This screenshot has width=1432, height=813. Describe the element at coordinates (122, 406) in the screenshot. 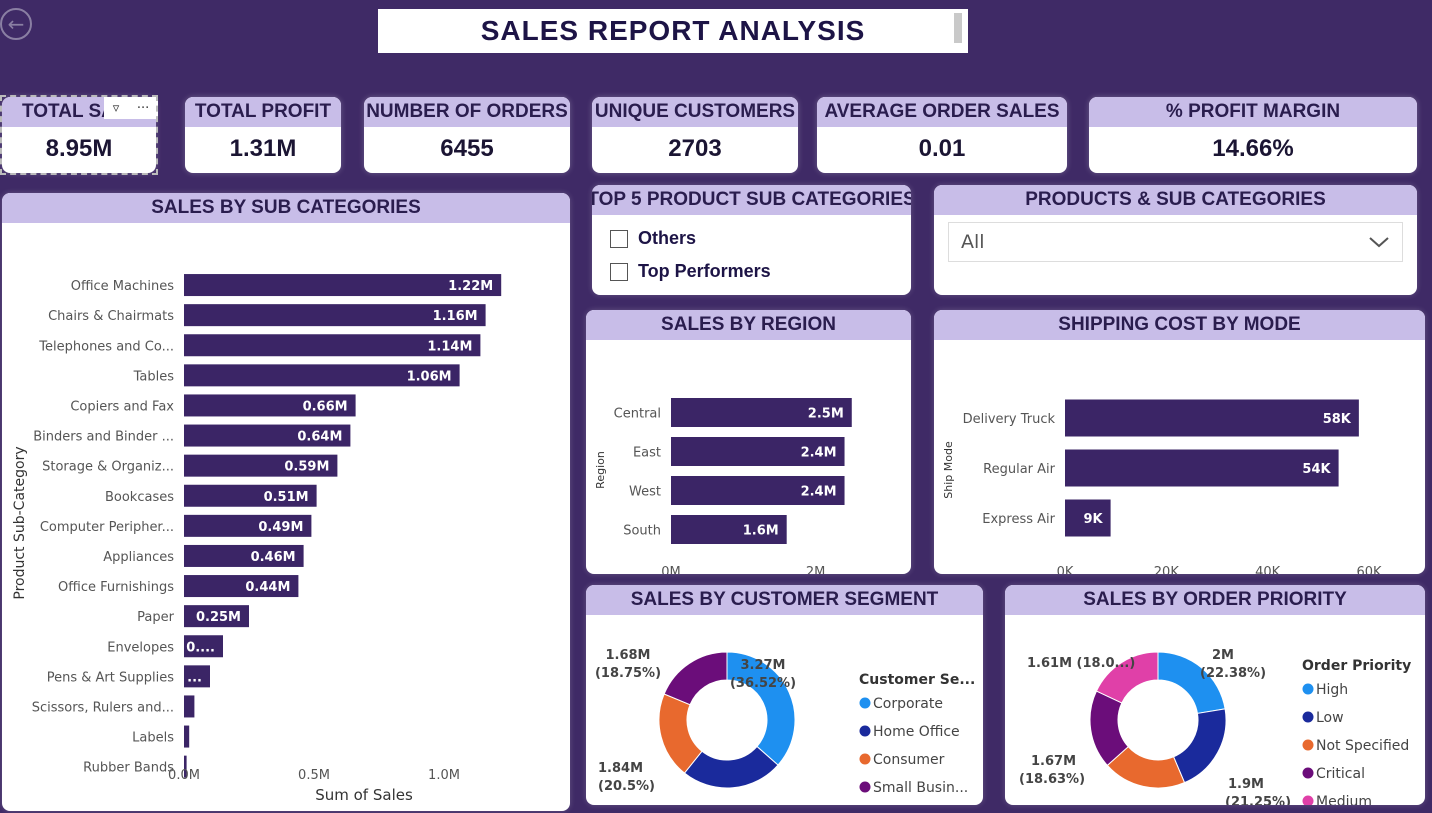

I see `category-label: Copiers and Fax` at that location.